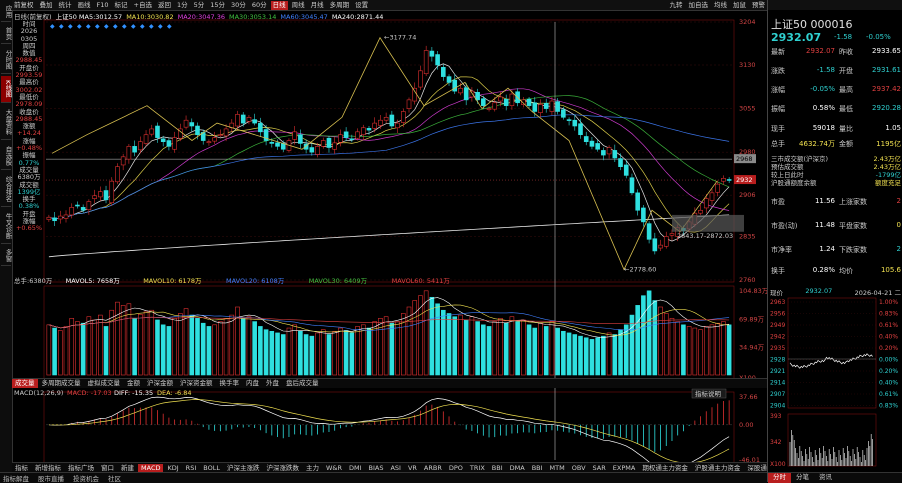 The height and width of the screenshot is (483, 902). I want to click on left-tab-4: 大盘资料, so click(6, 122).